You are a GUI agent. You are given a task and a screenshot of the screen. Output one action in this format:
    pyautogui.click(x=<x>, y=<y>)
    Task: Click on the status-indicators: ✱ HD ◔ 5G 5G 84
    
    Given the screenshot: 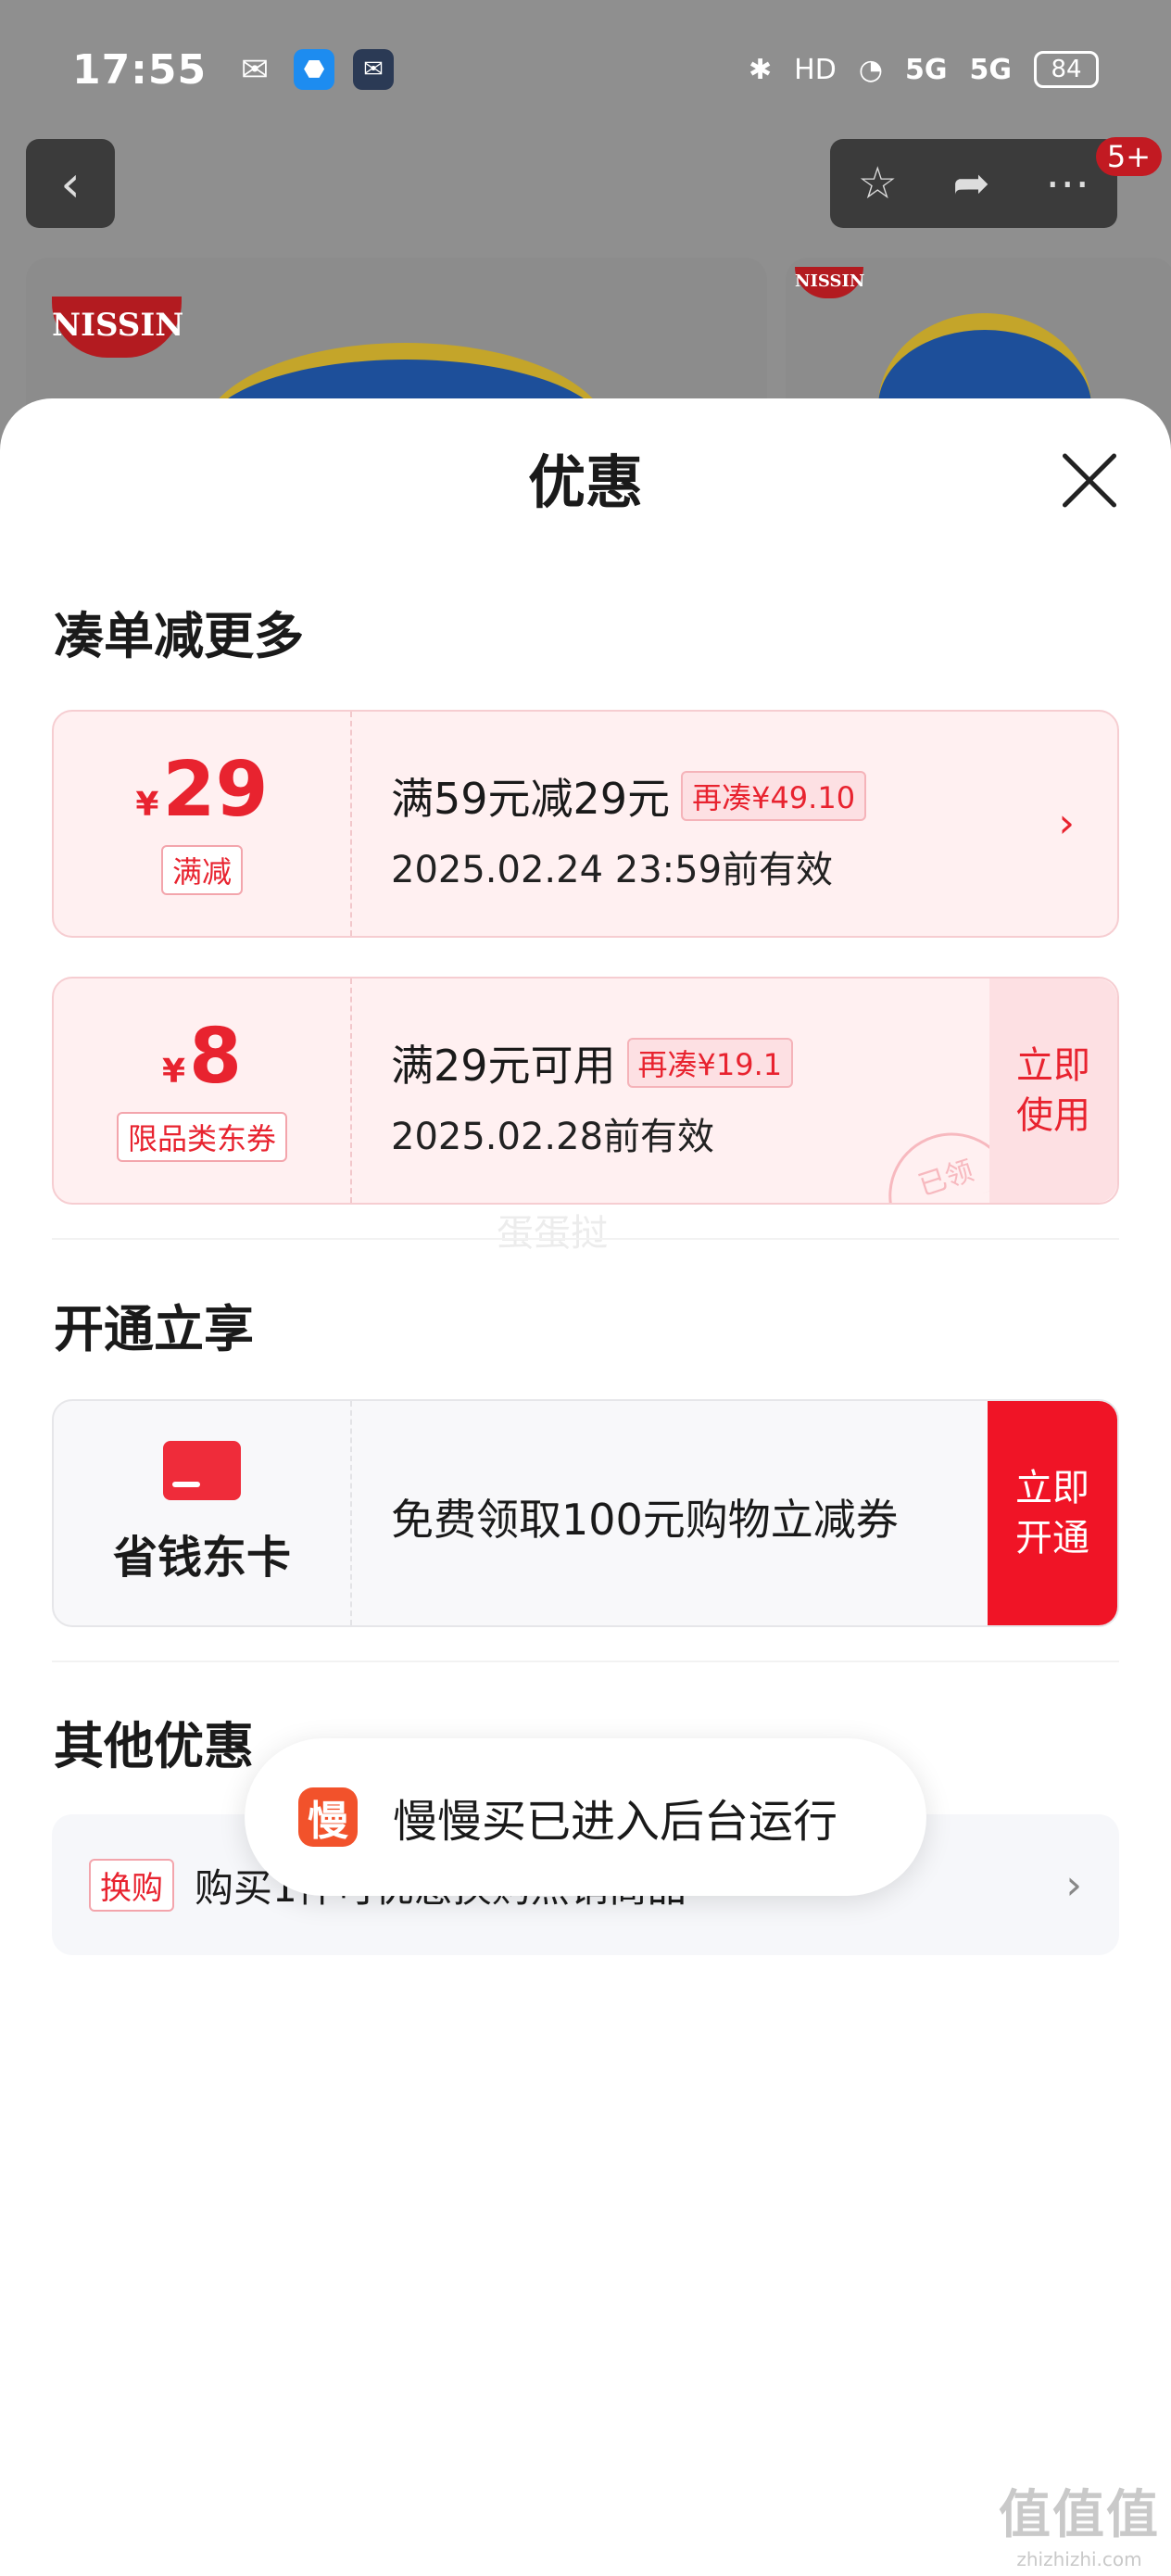 What is the action you would take?
    pyautogui.click(x=924, y=69)
    